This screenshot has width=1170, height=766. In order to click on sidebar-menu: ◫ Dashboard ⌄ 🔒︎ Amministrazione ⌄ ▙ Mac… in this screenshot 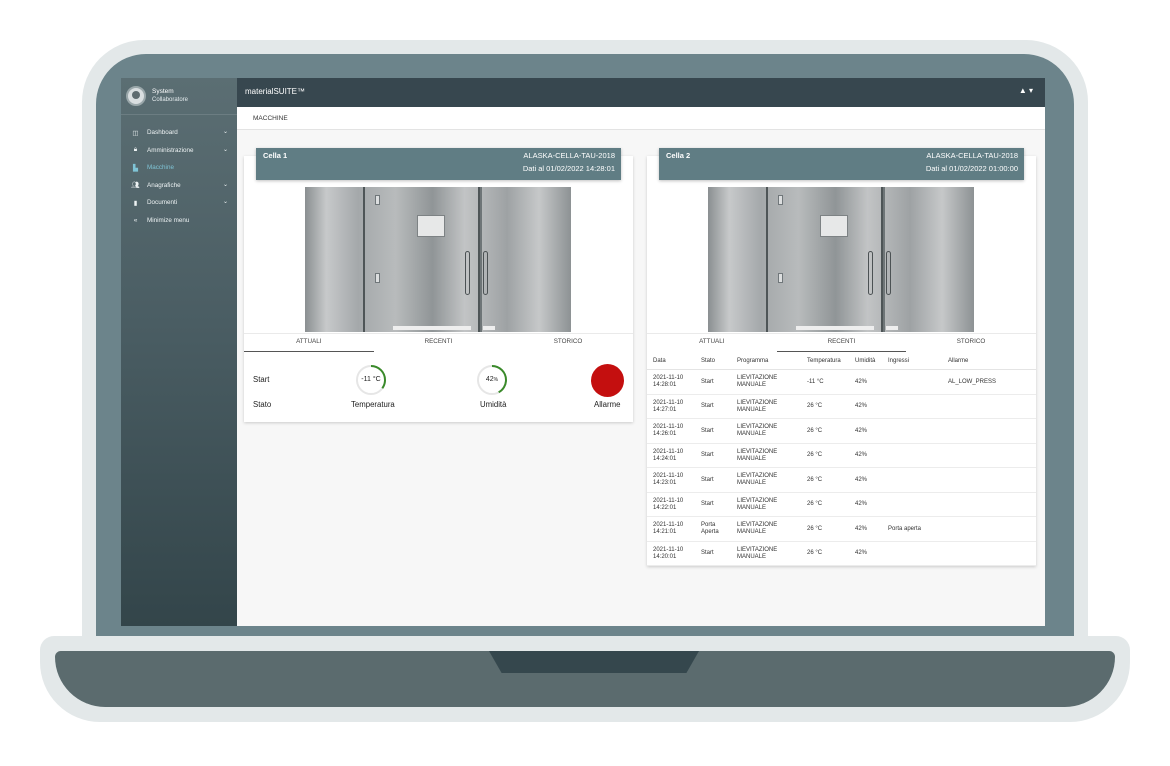, I will do `click(179, 176)`.